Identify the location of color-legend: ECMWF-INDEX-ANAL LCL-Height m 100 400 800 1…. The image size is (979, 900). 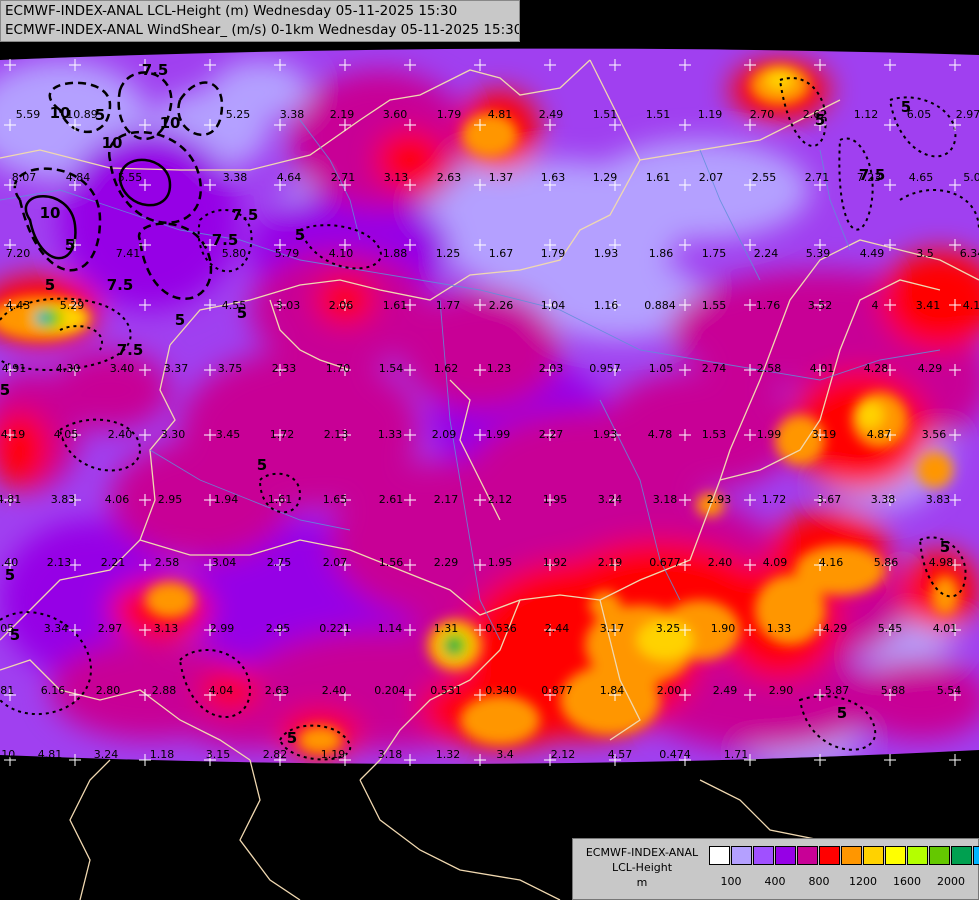
(775, 869).